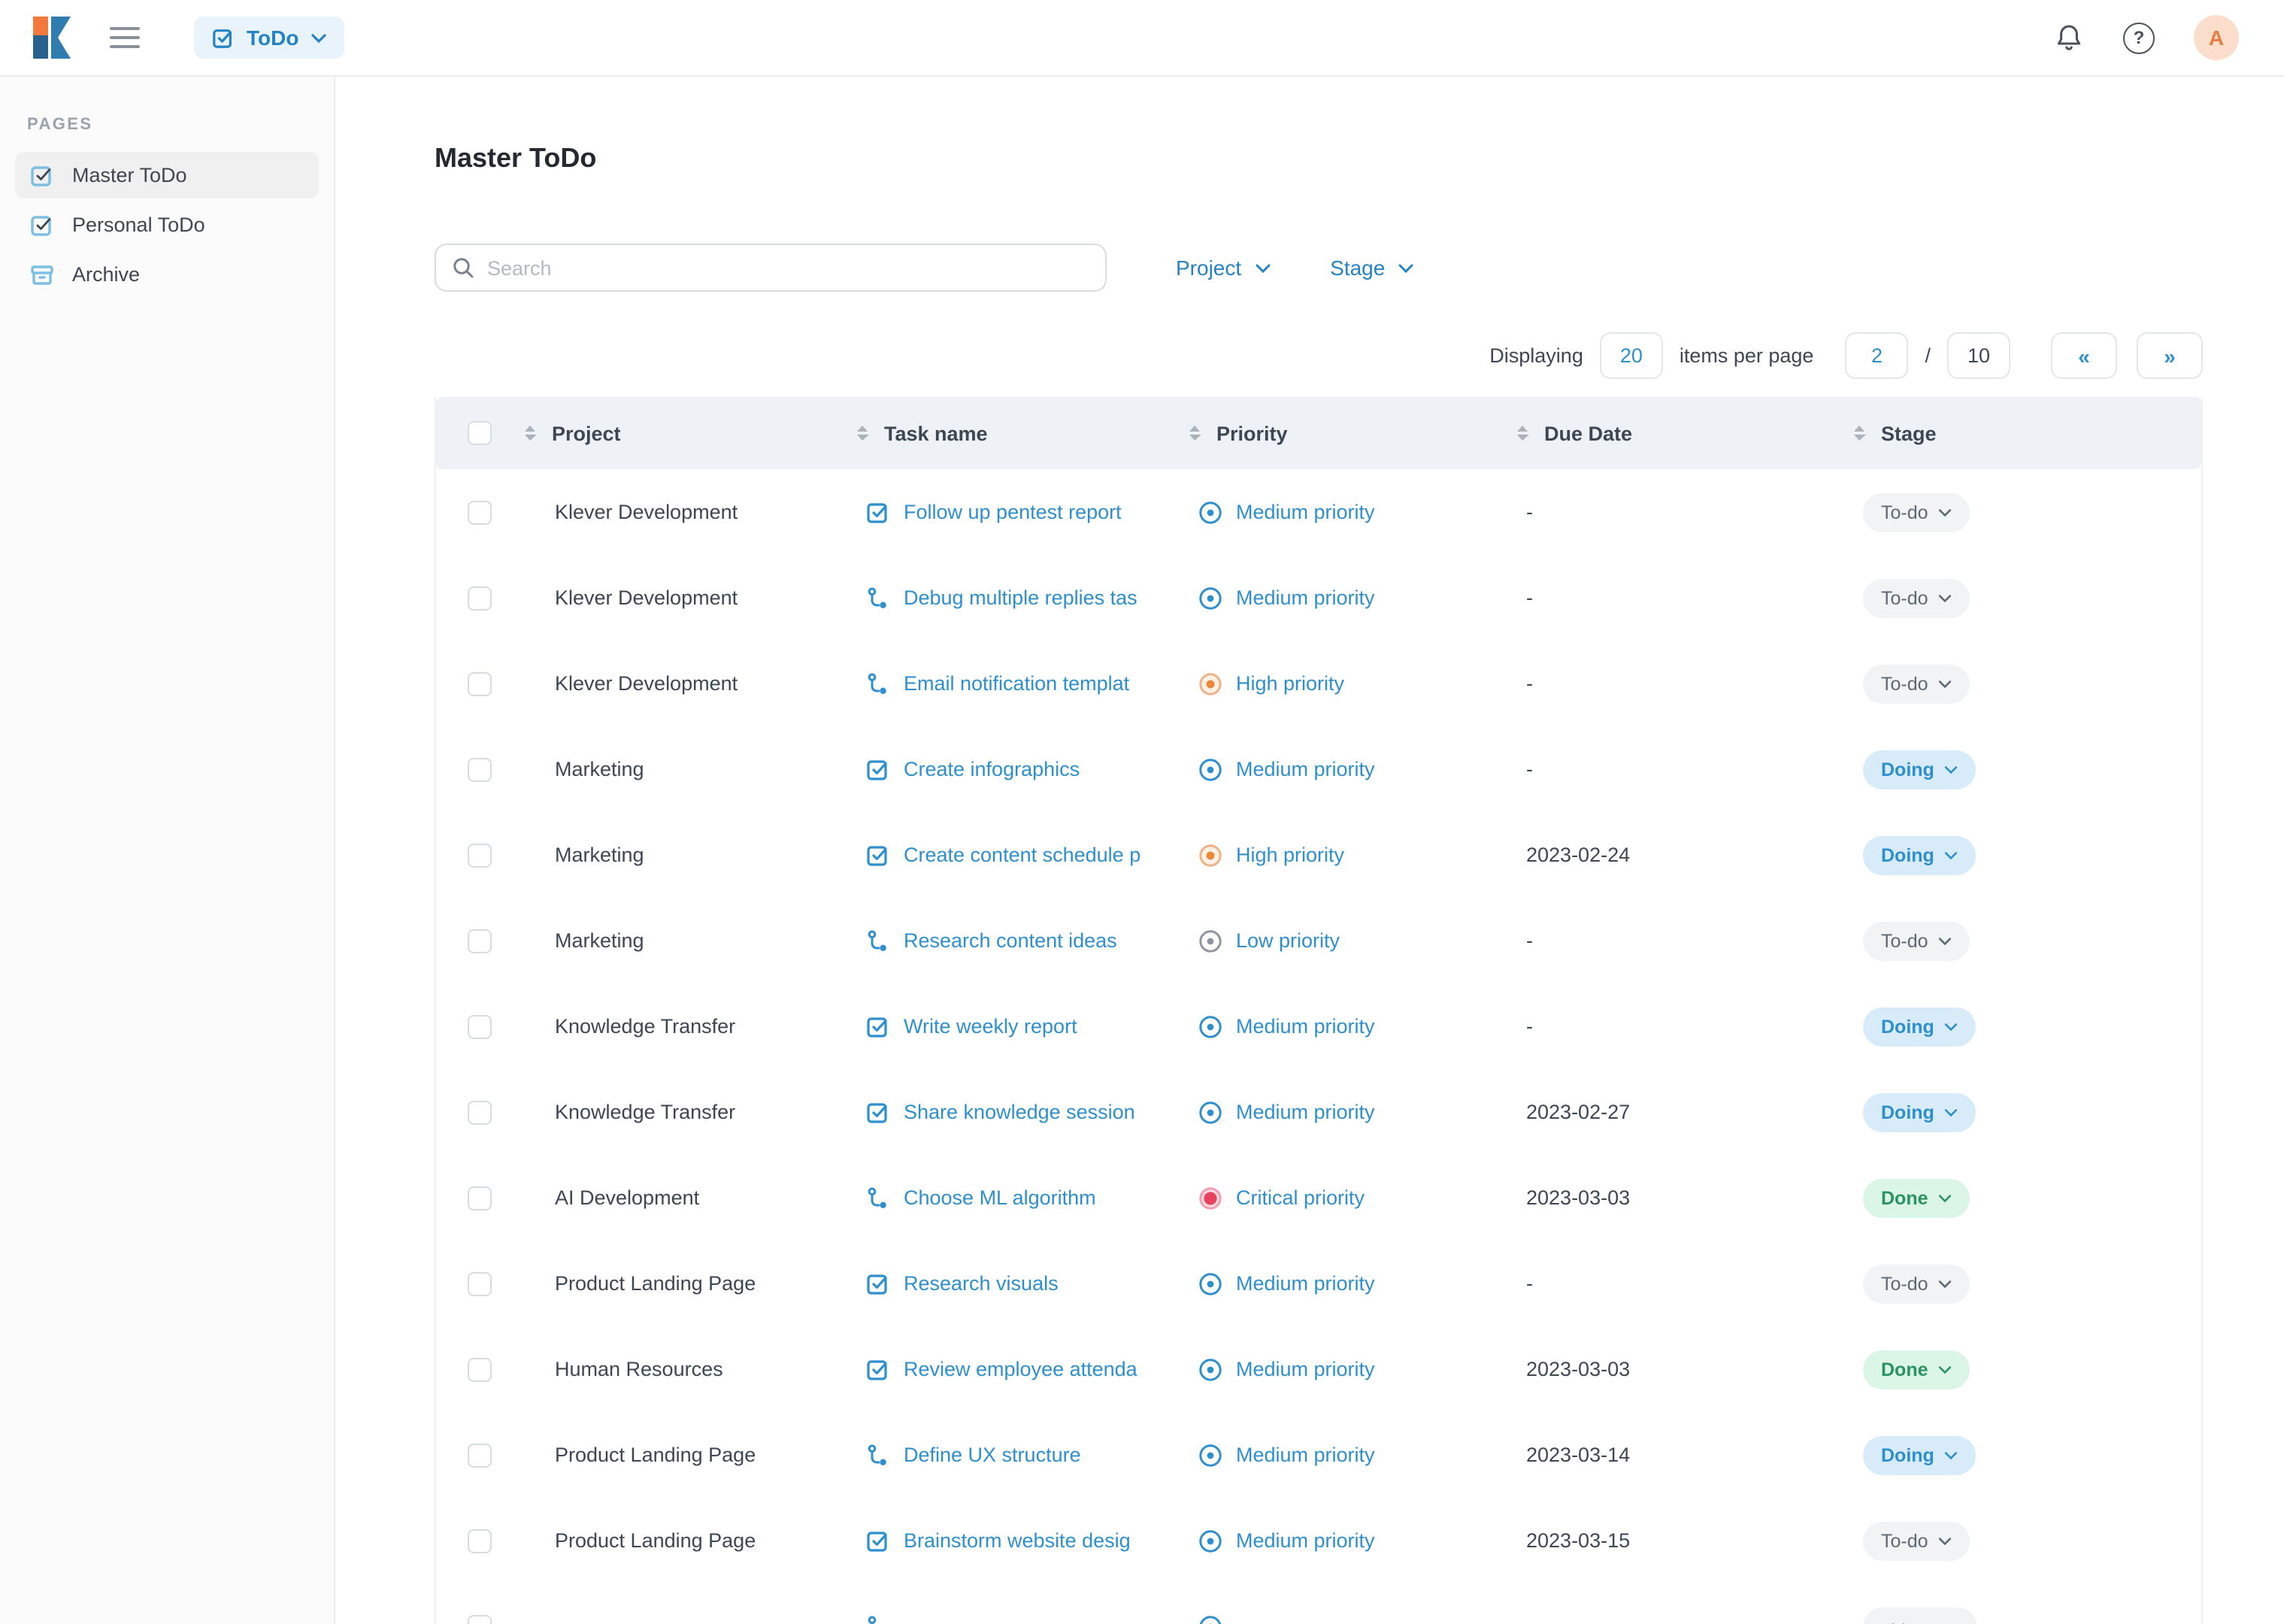 This screenshot has height=1624, width=2284. I want to click on priority-cell, so click(1352, 1619).